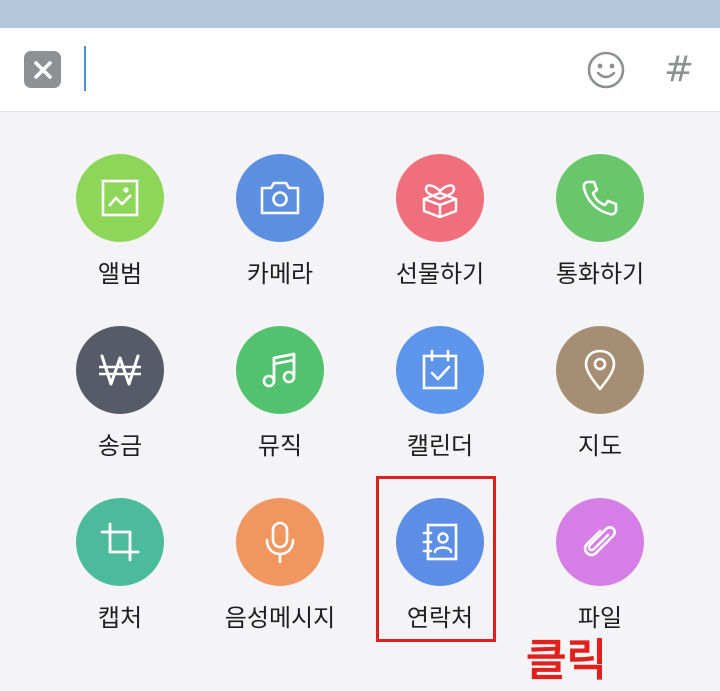  What do you see at coordinates (440, 201) in the screenshot?
I see `gift-icon` at bounding box center [440, 201].